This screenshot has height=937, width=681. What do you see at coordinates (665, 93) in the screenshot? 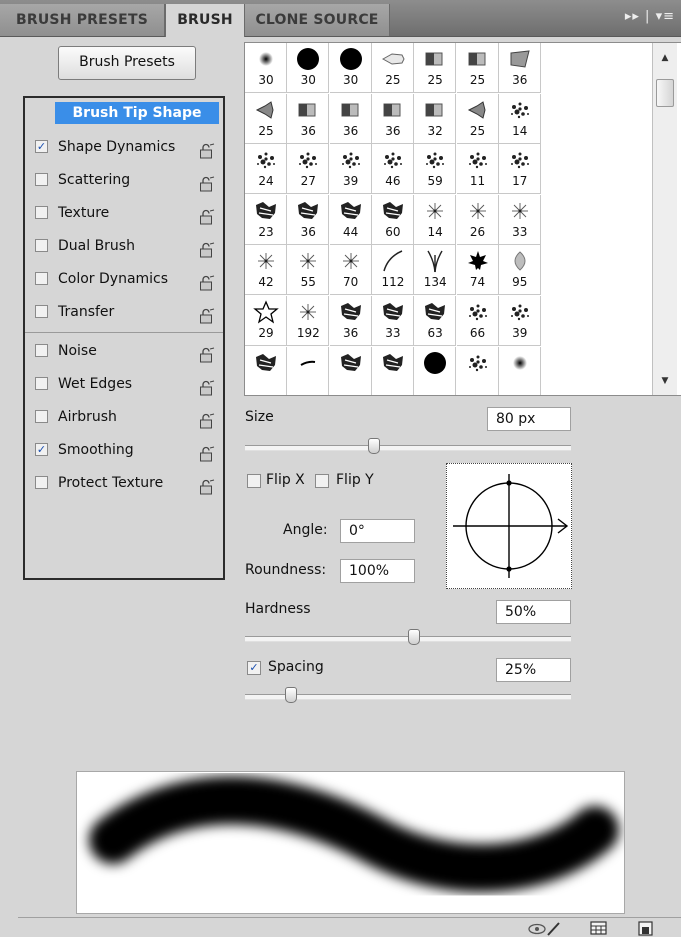
I see `scrollbar-thumb` at bounding box center [665, 93].